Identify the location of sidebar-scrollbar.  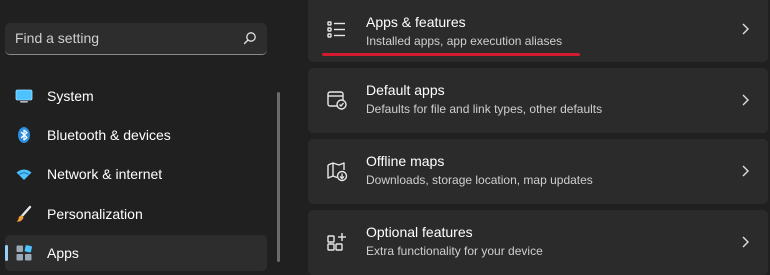
(278, 177).